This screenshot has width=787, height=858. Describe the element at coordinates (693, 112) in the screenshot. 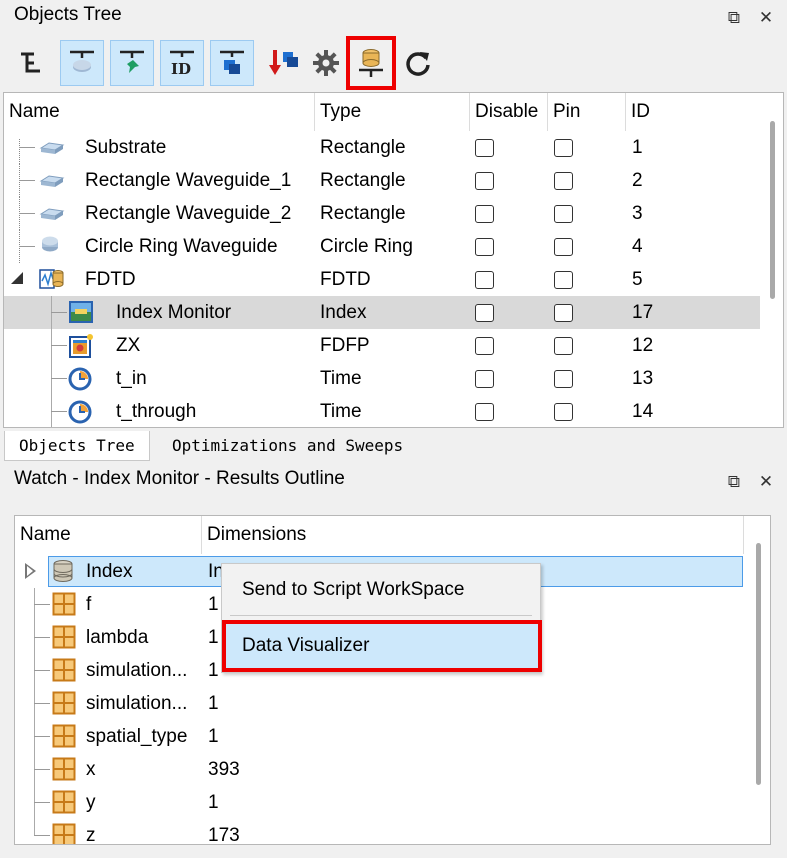

I see `col-id: ID` at that location.